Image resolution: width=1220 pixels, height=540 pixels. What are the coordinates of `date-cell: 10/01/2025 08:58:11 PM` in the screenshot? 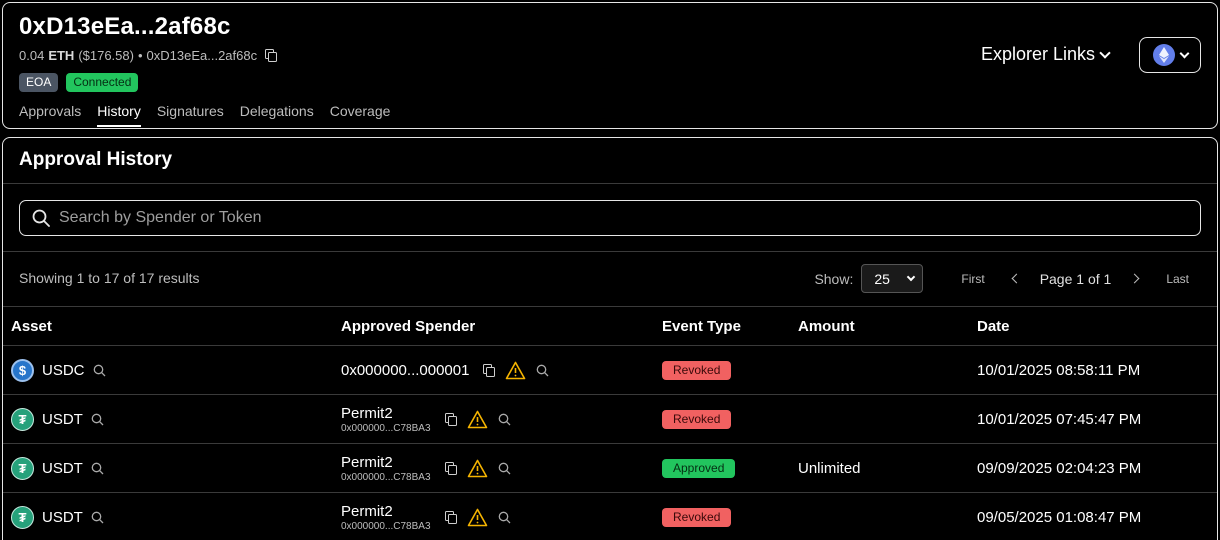 It's located at (1093, 370).